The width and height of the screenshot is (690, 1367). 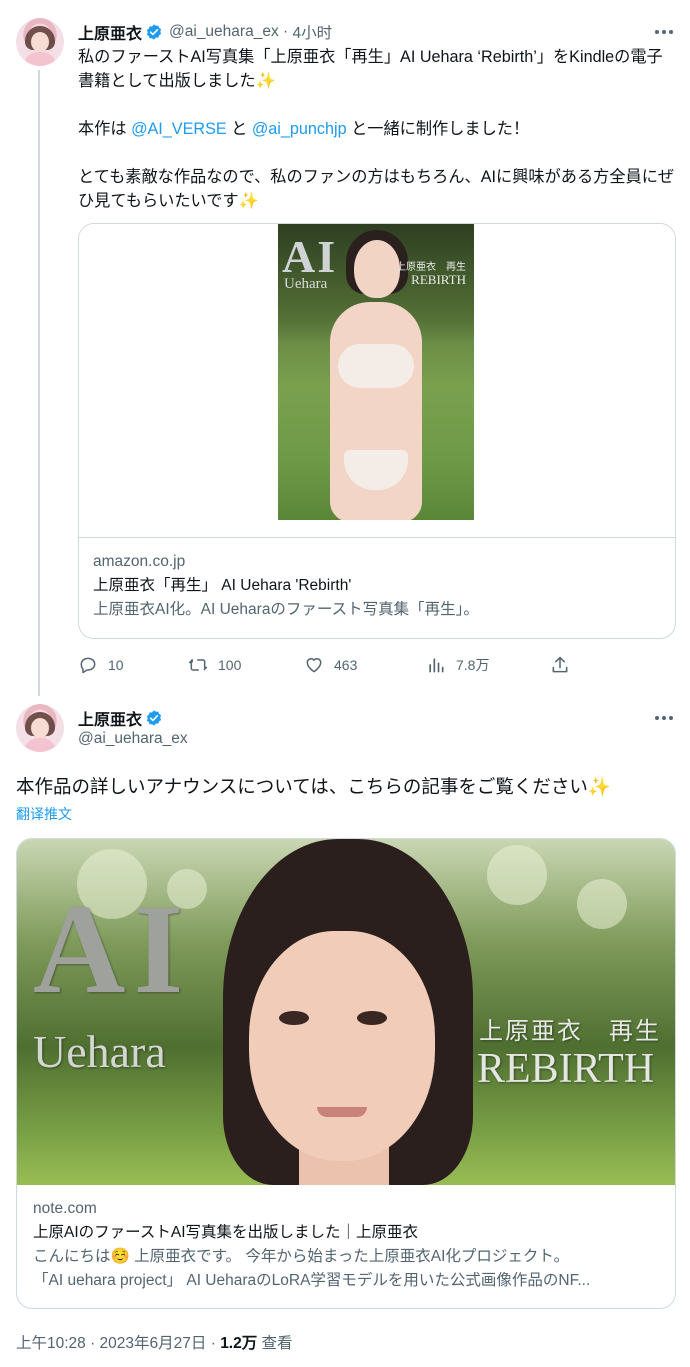 What do you see at coordinates (239, 1343) in the screenshot?
I see `views-count: 1.2万` at bounding box center [239, 1343].